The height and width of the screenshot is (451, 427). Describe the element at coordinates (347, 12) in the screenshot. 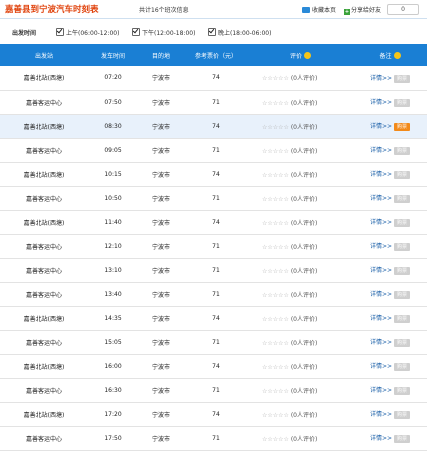

I see `share-icon: +` at that location.